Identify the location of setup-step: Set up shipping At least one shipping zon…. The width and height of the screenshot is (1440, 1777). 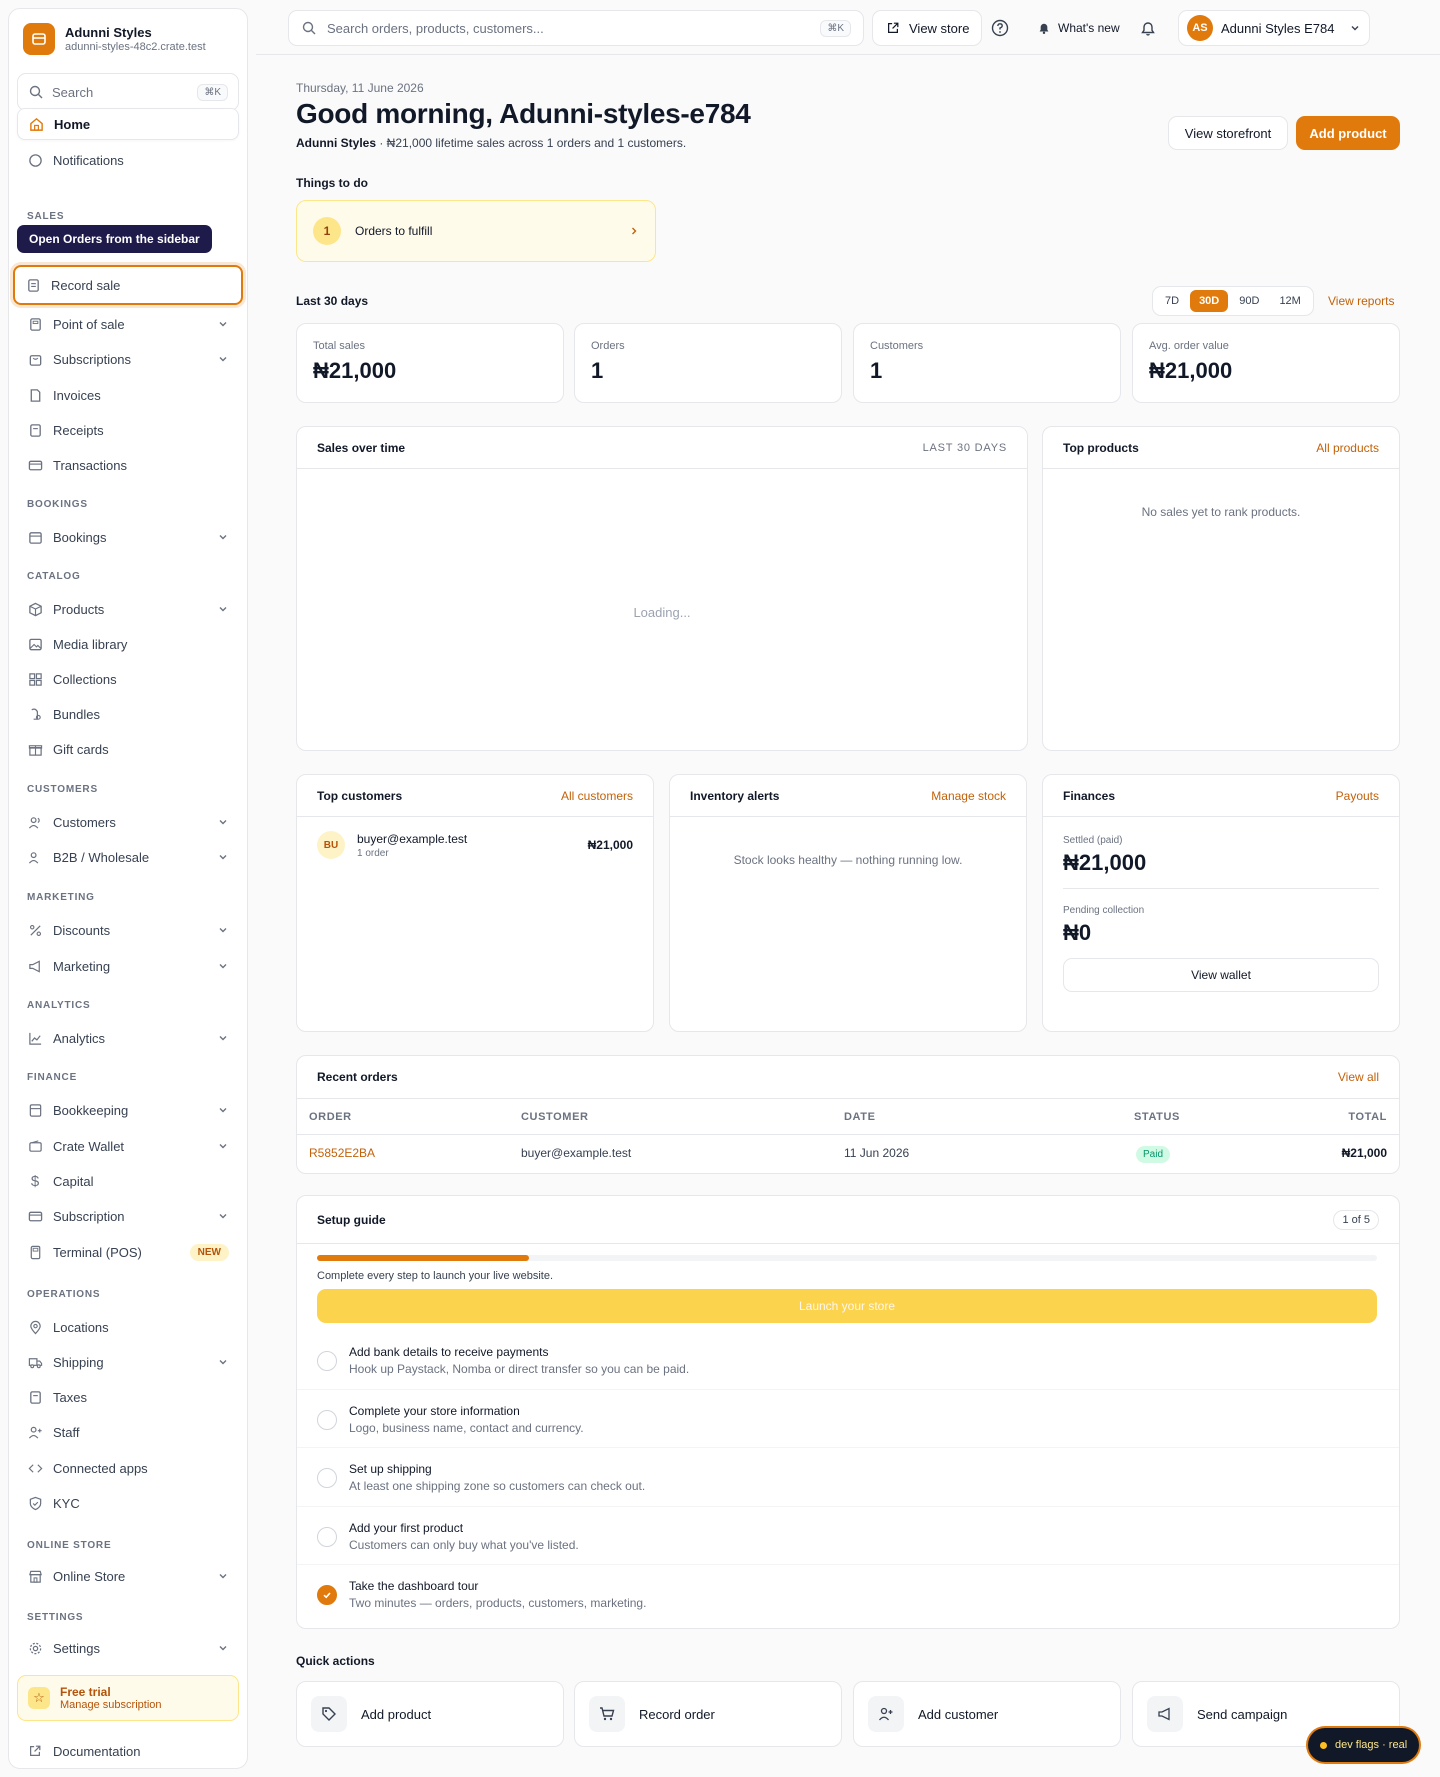
(847, 1477).